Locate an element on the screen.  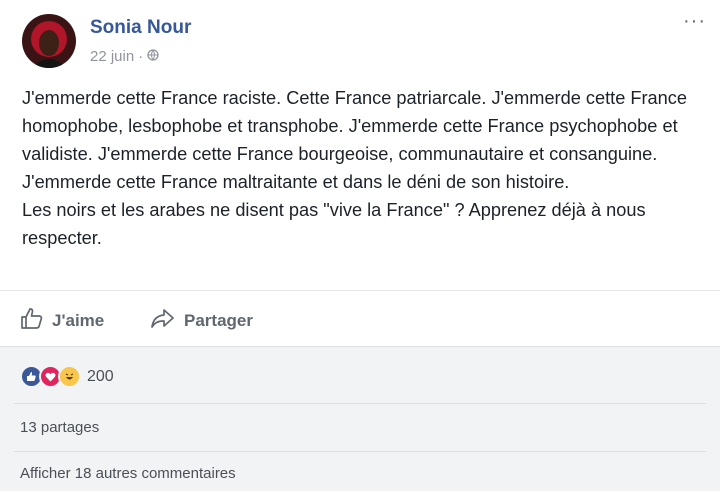
share-arrow-icon is located at coordinates (163, 320).